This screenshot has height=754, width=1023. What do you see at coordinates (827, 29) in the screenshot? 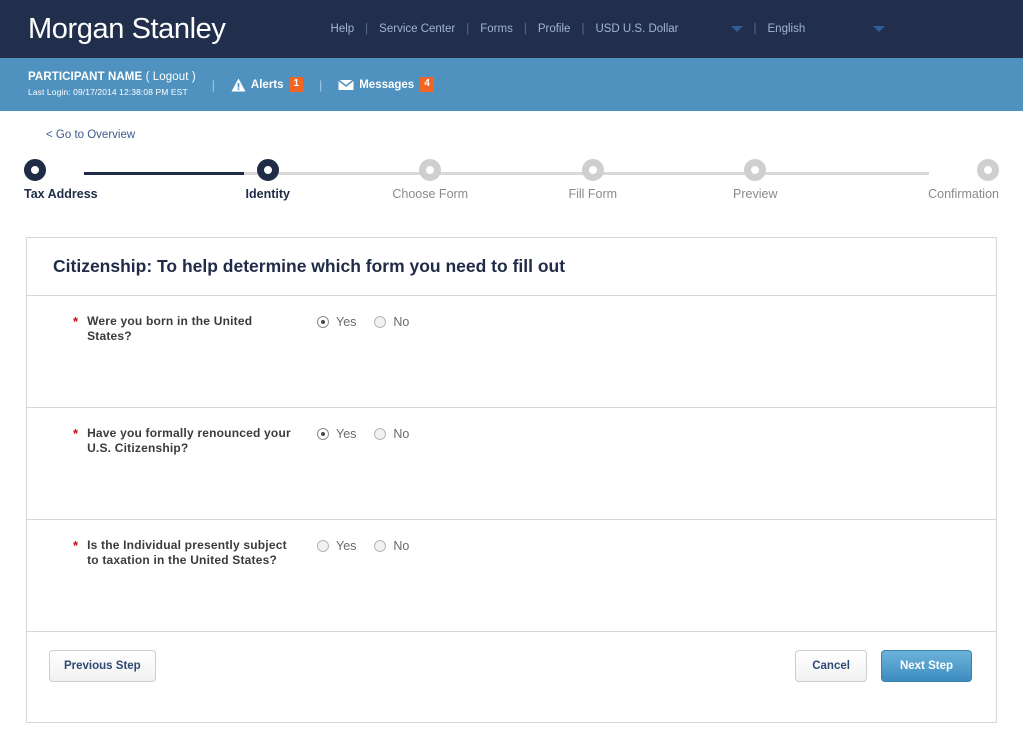
I see `language-selector: English` at bounding box center [827, 29].